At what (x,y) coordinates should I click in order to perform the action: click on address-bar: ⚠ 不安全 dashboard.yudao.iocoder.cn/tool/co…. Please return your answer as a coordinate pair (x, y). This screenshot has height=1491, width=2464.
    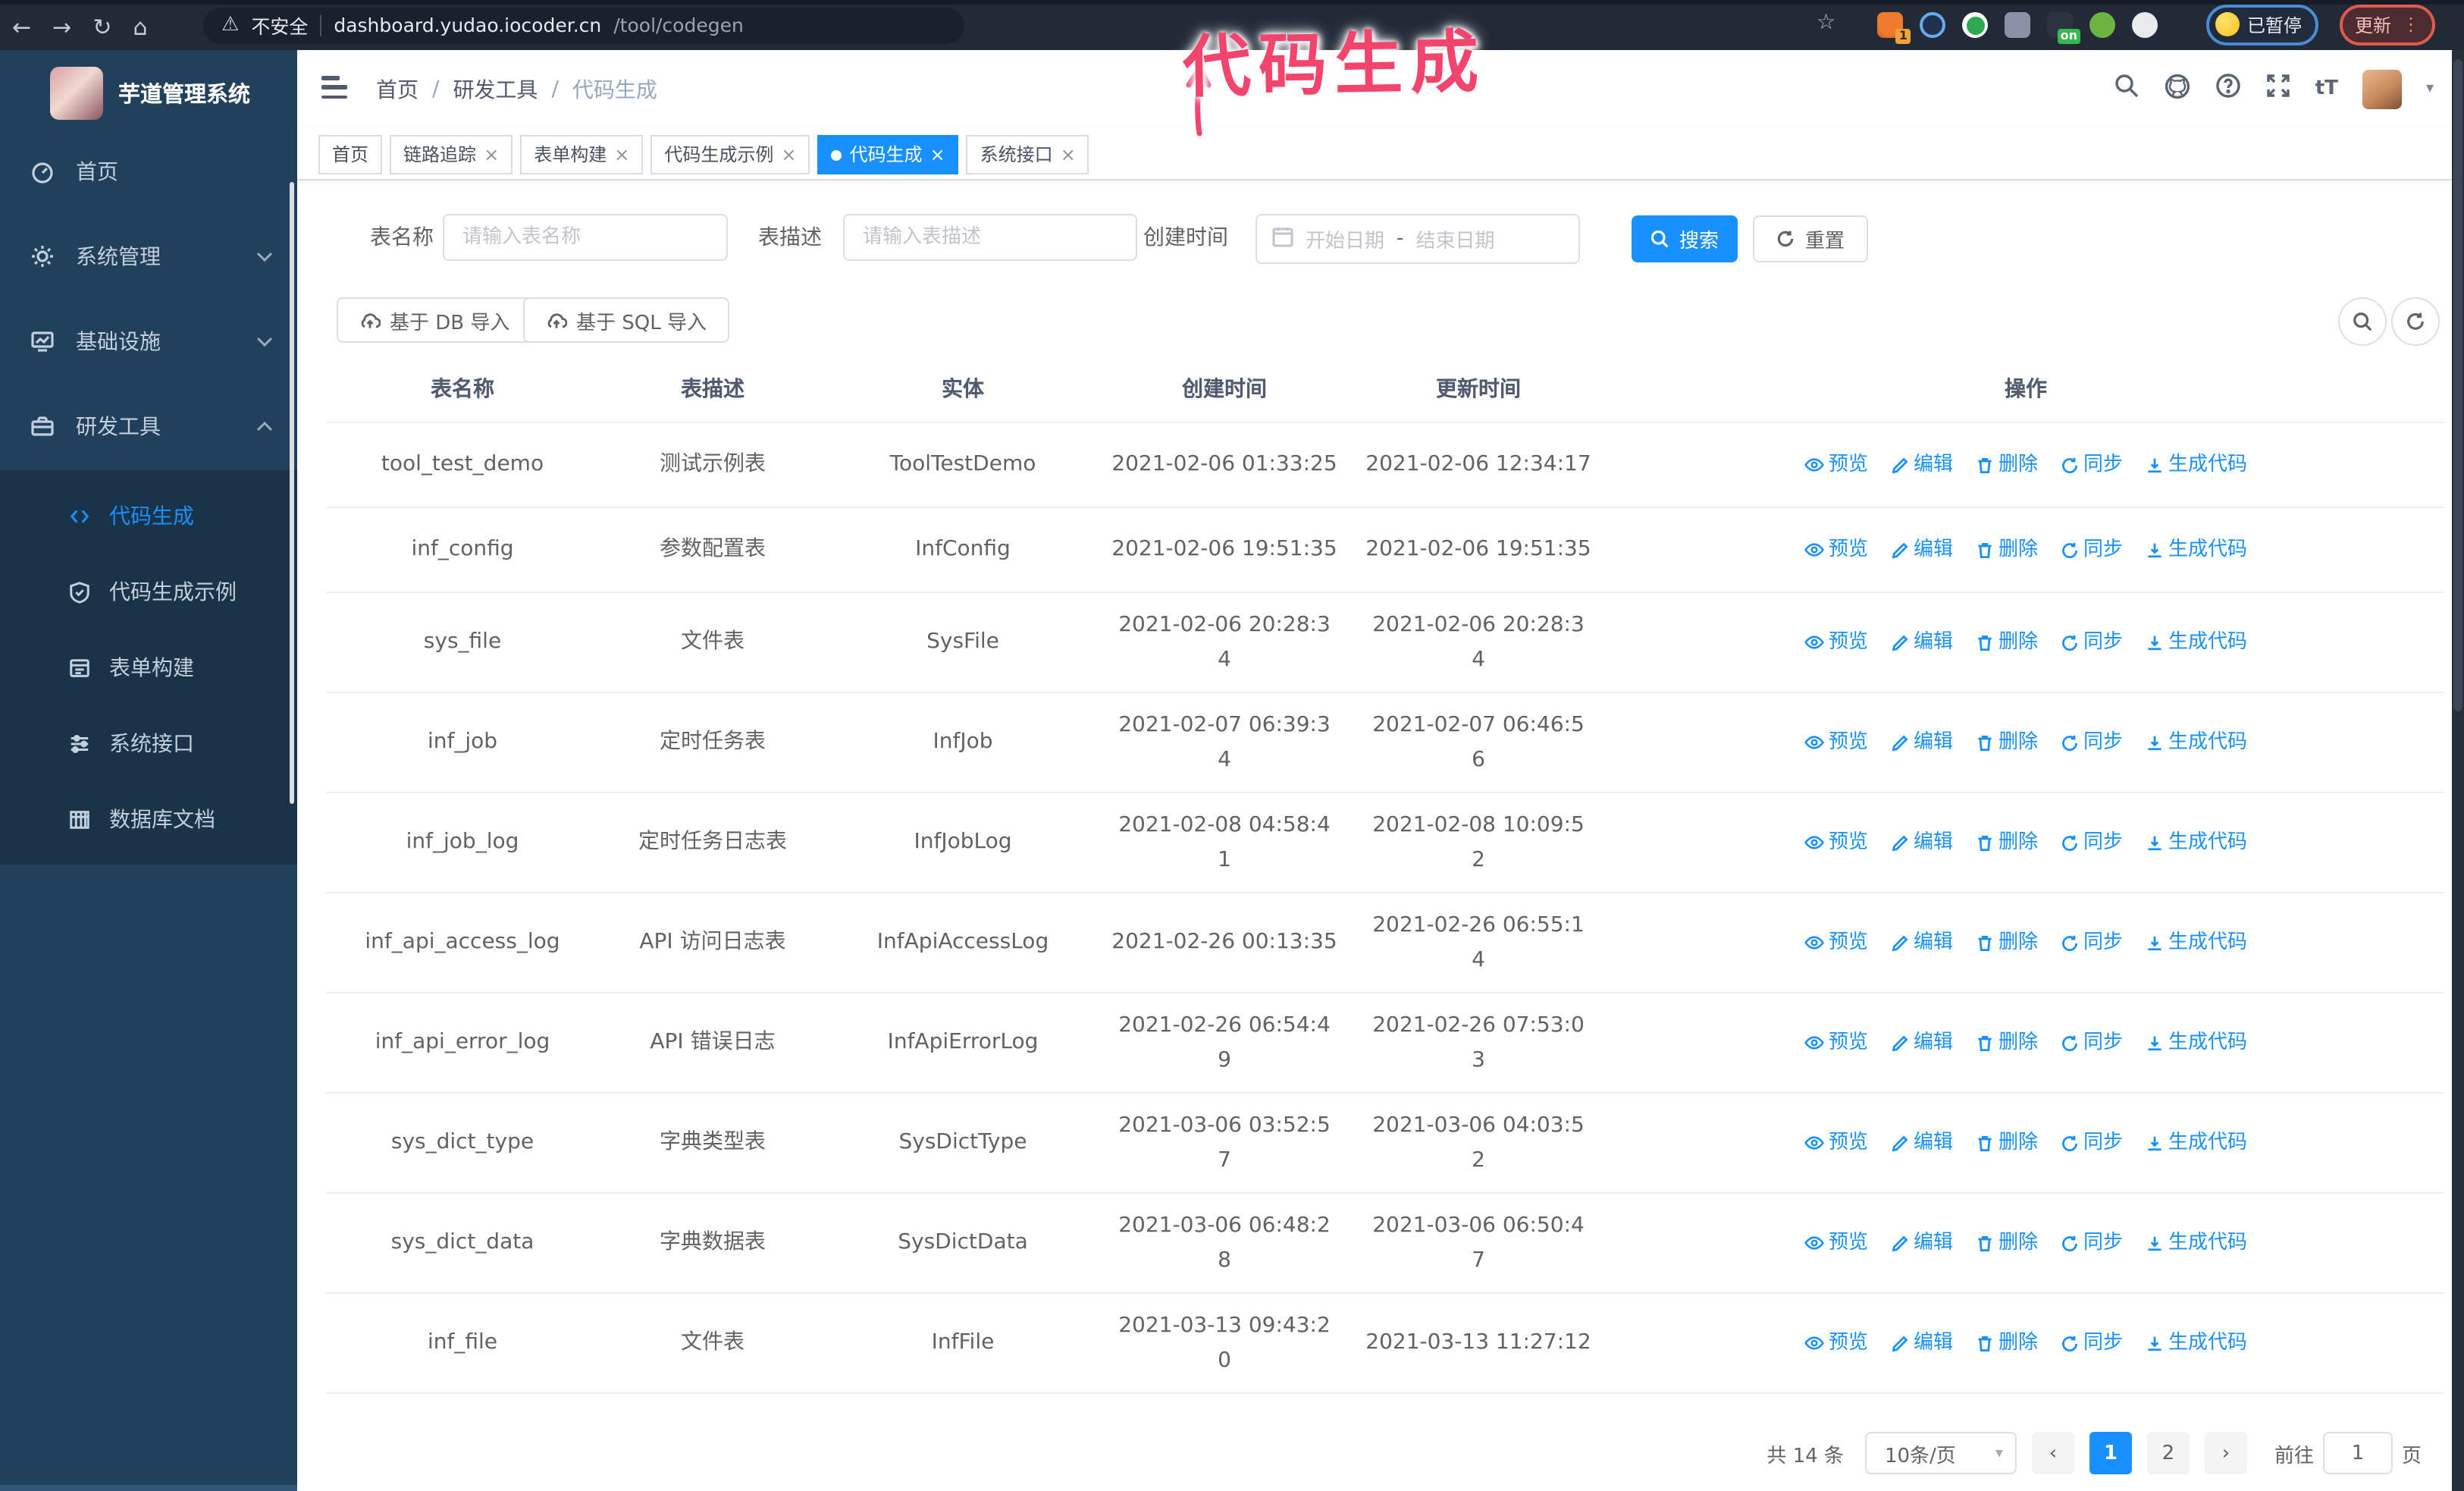
    Looking at the image, I should click on (583, 25).